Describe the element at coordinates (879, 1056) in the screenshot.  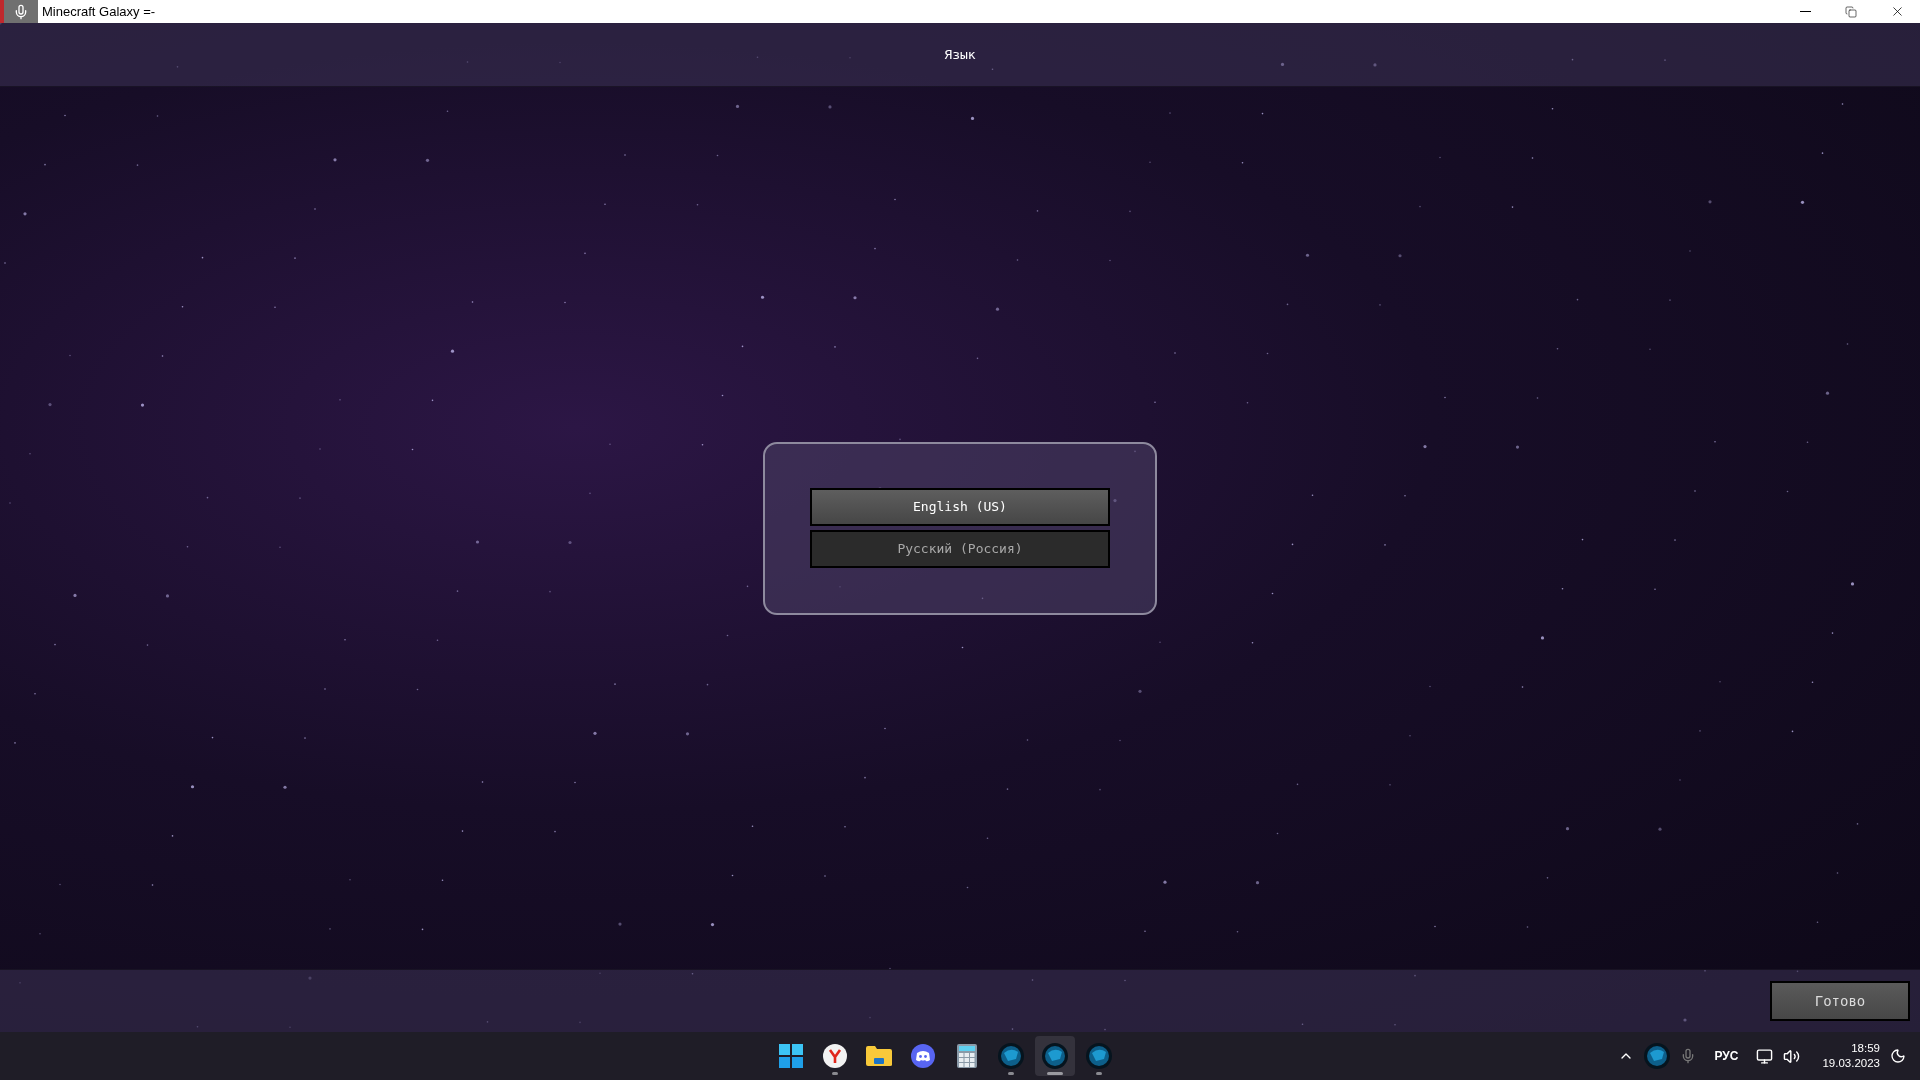
I see `folder-icon` at that location.